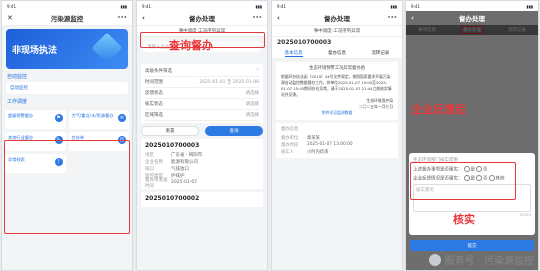 Image resolution: width=540 pixels, height=271 pixels. What do you see at coordinates (229, 82) in the screenshot?
I see `filter-value: 2025-01-01 至 2025-01-08` at bounding box center [229, 82].